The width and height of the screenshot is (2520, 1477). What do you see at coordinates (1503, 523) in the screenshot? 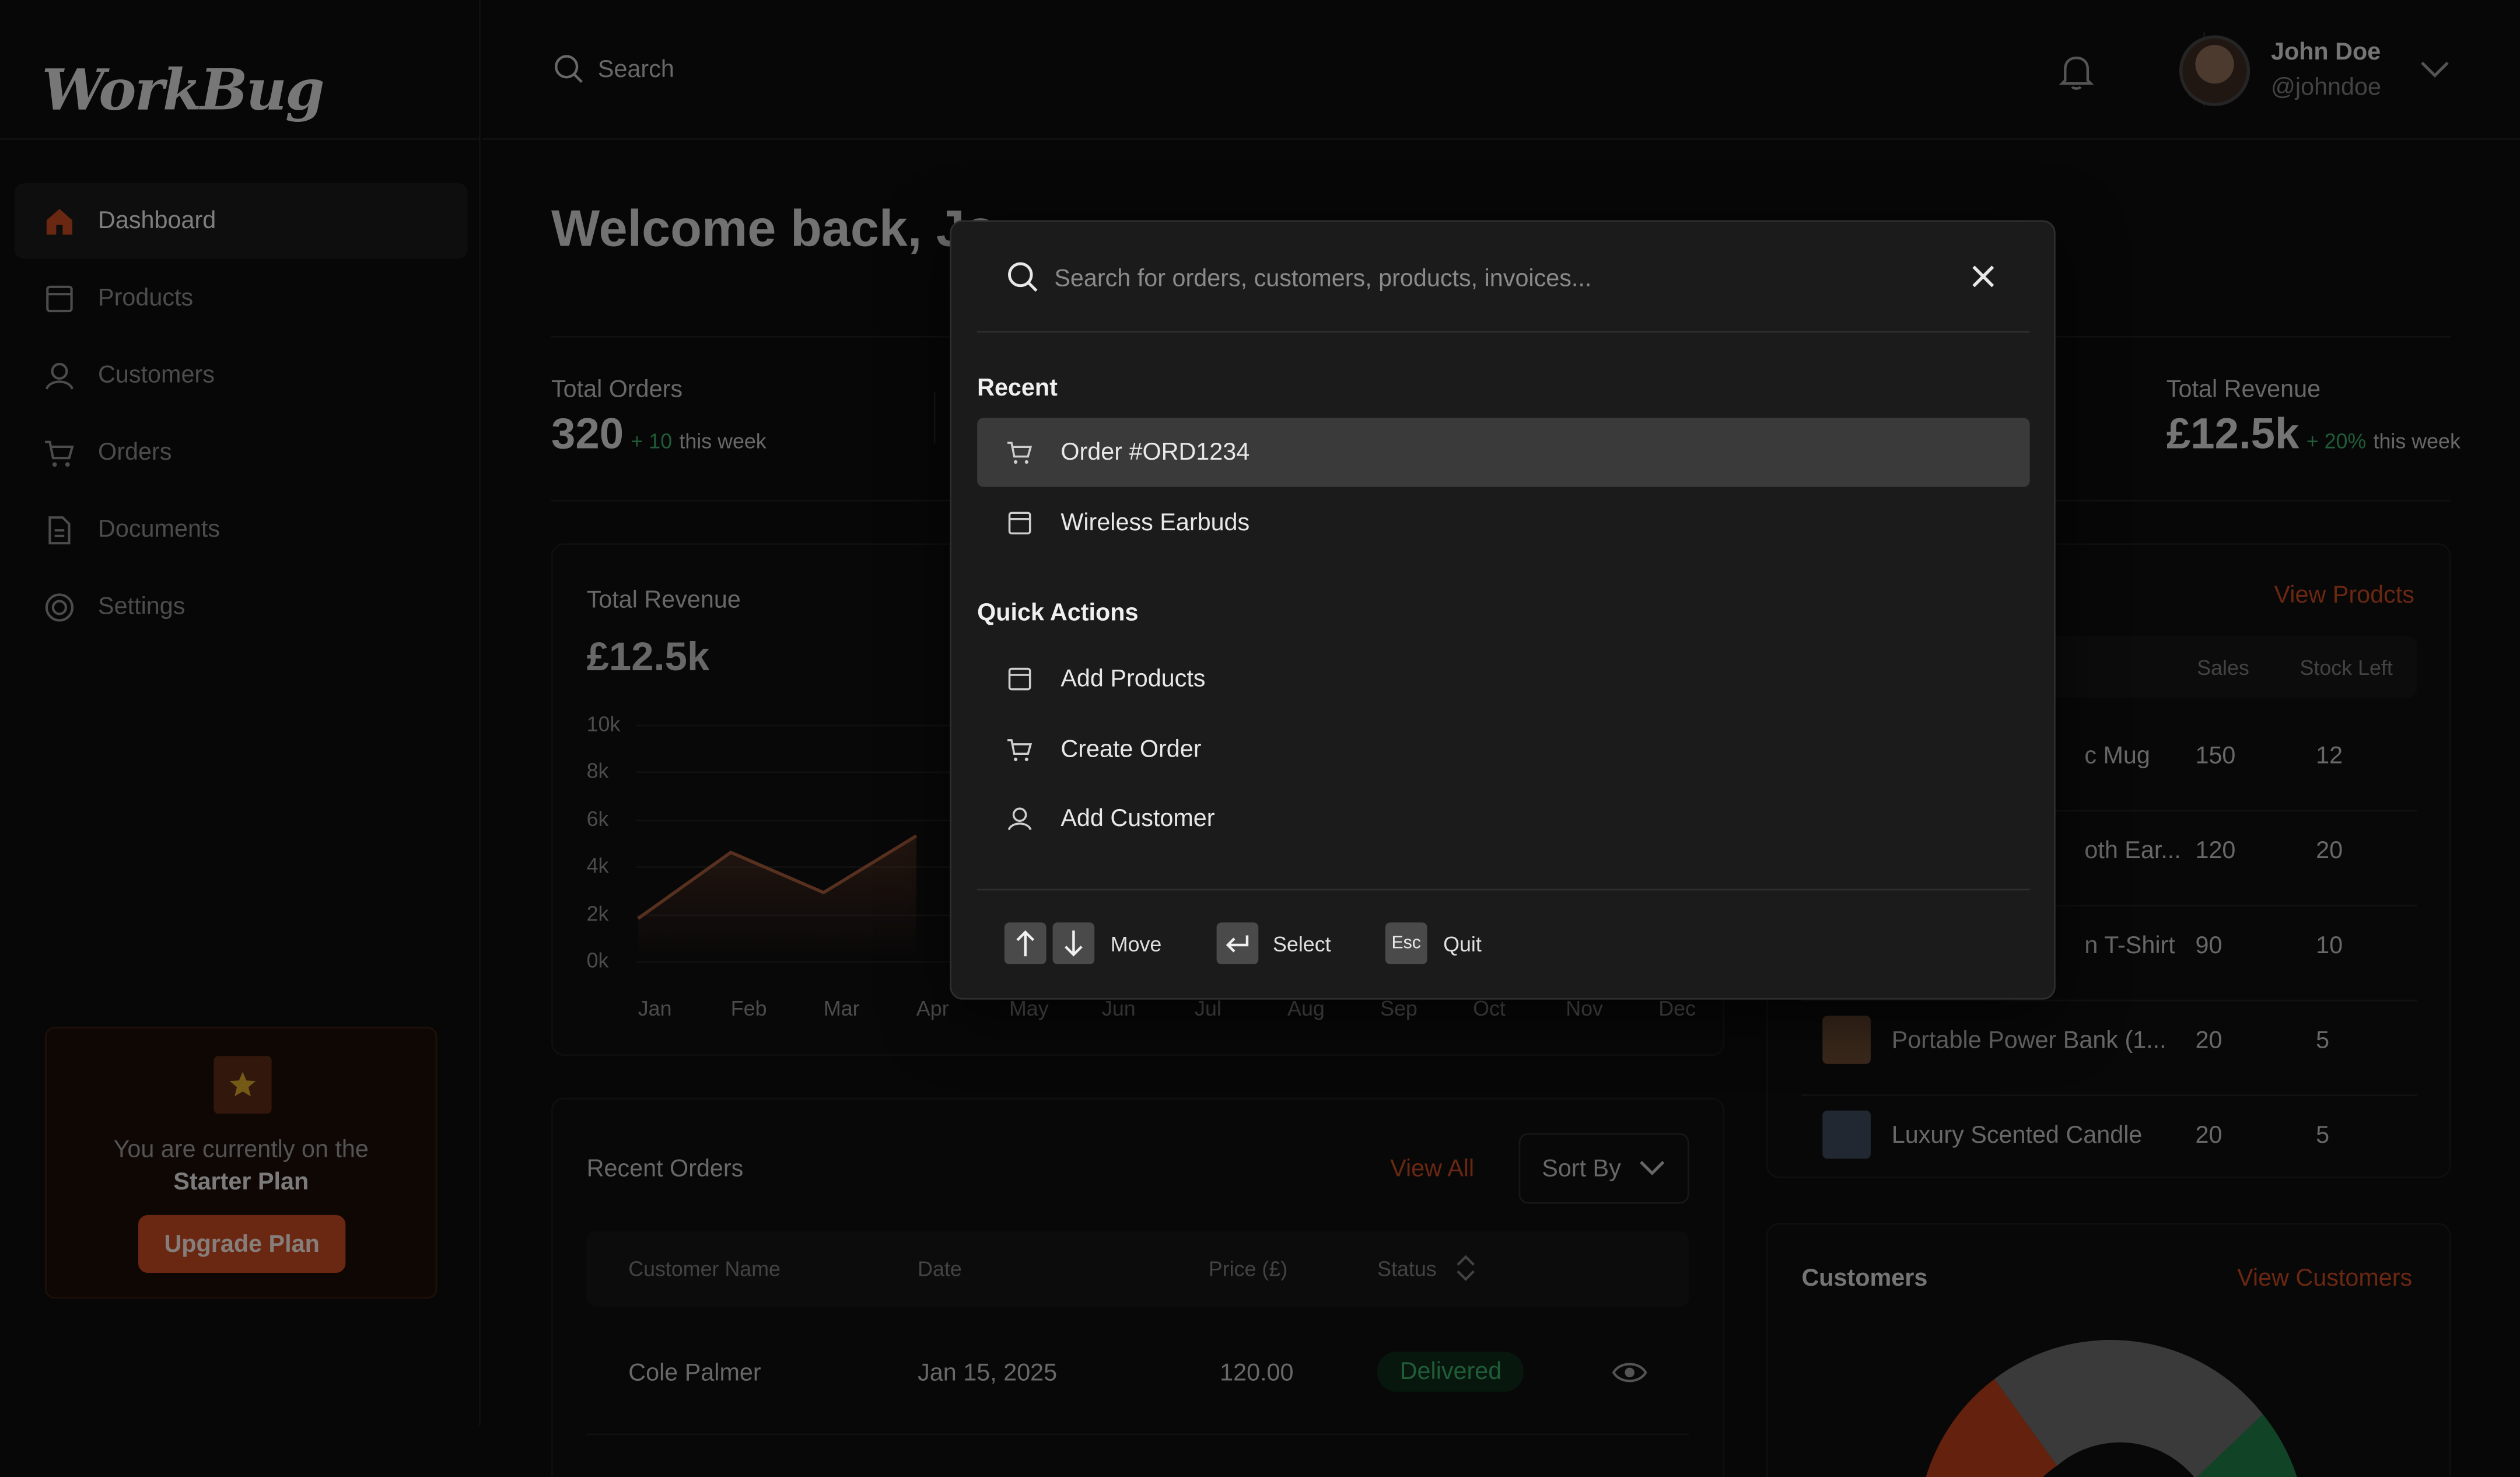
I see `palette-item-product: Wireless Earbuds` at bounding box center [1503, 523].